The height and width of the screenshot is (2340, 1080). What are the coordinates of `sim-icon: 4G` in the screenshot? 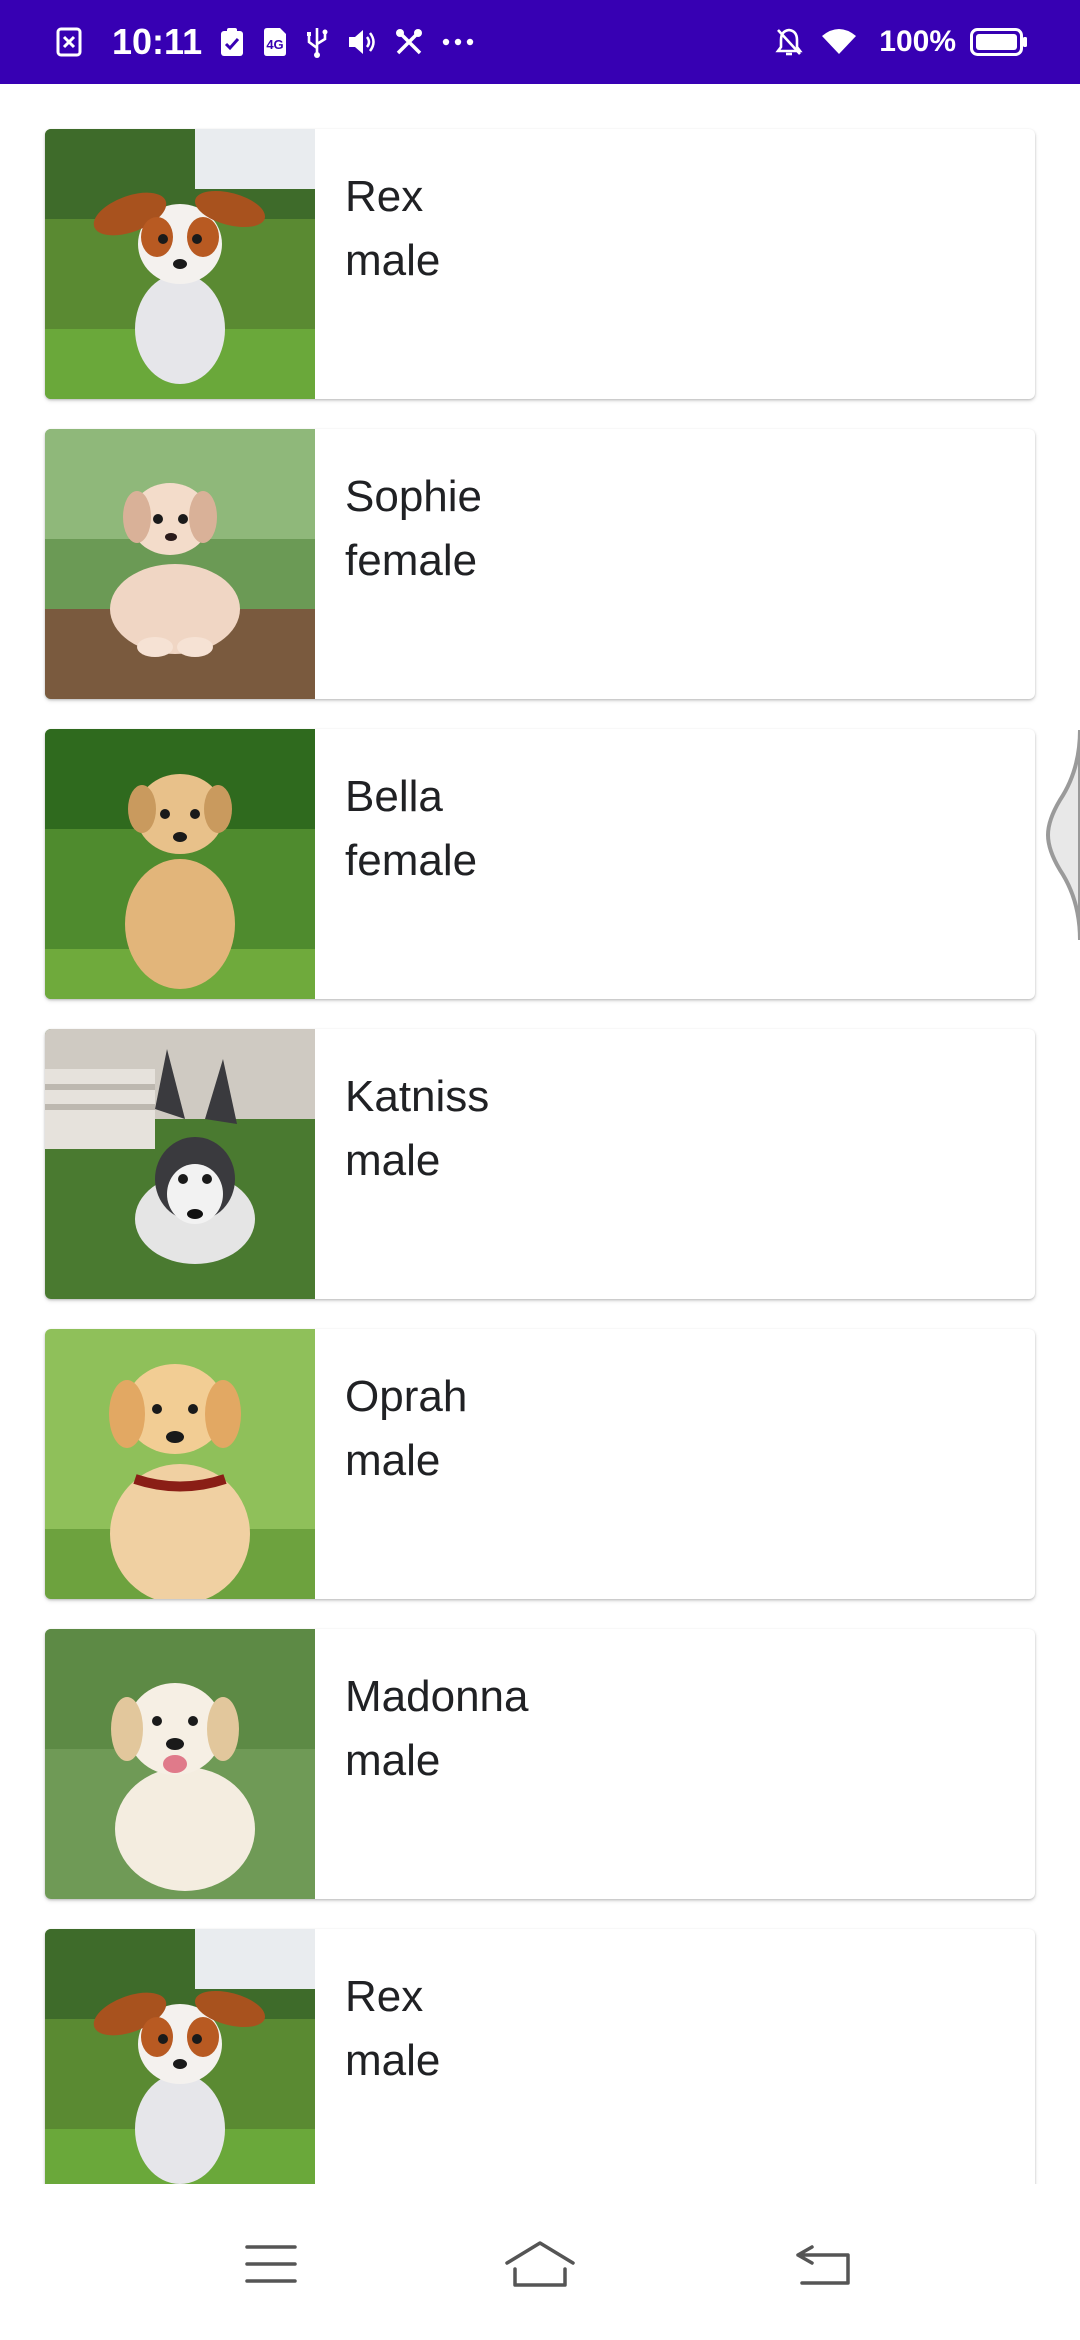 It's located at (275, 42).